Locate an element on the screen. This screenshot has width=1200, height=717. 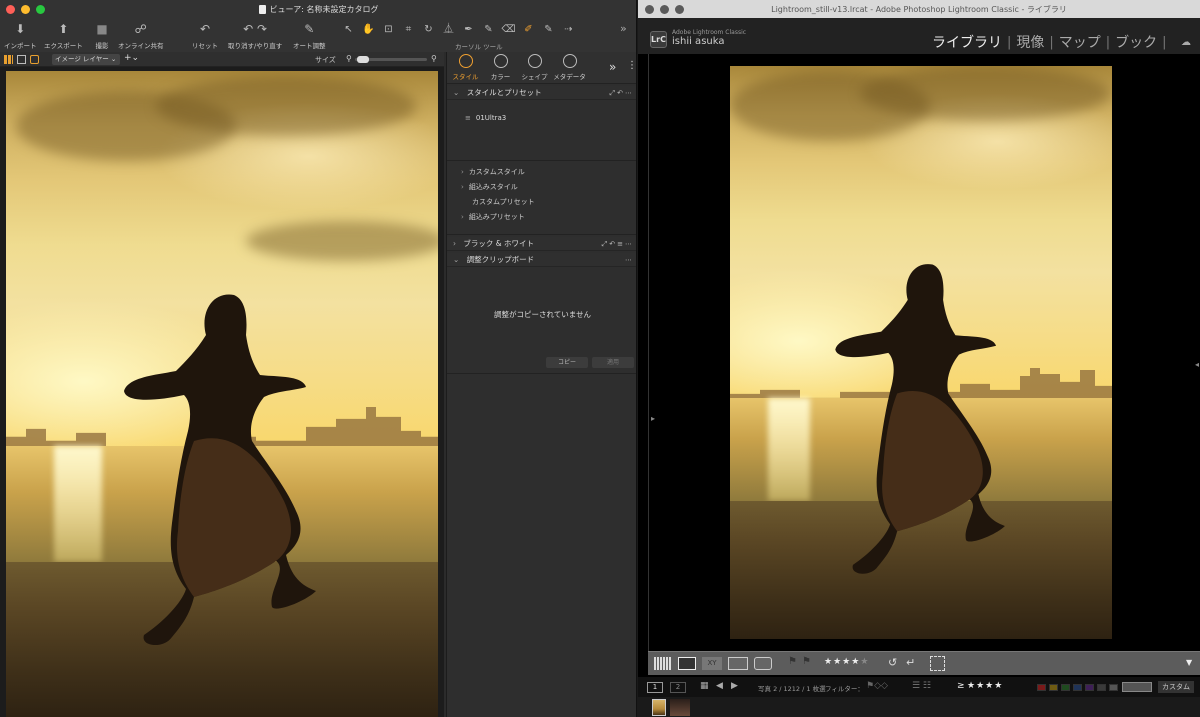
second-window-button: 2 is located at coordinates (678, 687).